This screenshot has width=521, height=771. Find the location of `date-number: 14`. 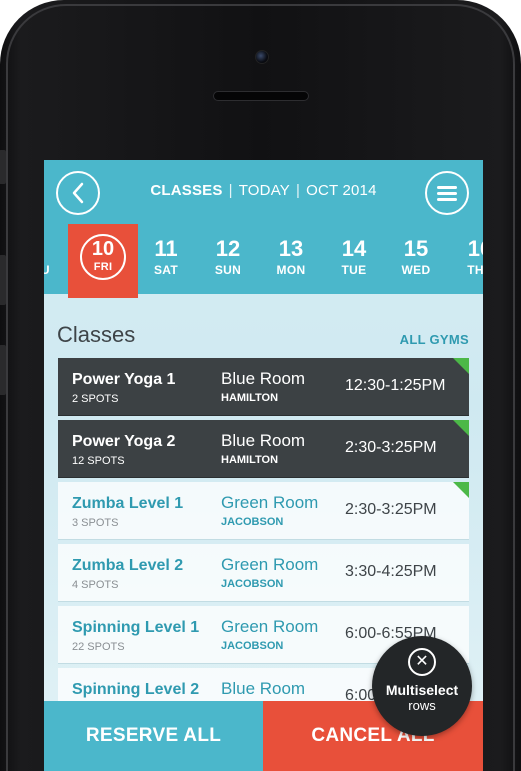

date-number: 14 is located at coordinates (354, 248).